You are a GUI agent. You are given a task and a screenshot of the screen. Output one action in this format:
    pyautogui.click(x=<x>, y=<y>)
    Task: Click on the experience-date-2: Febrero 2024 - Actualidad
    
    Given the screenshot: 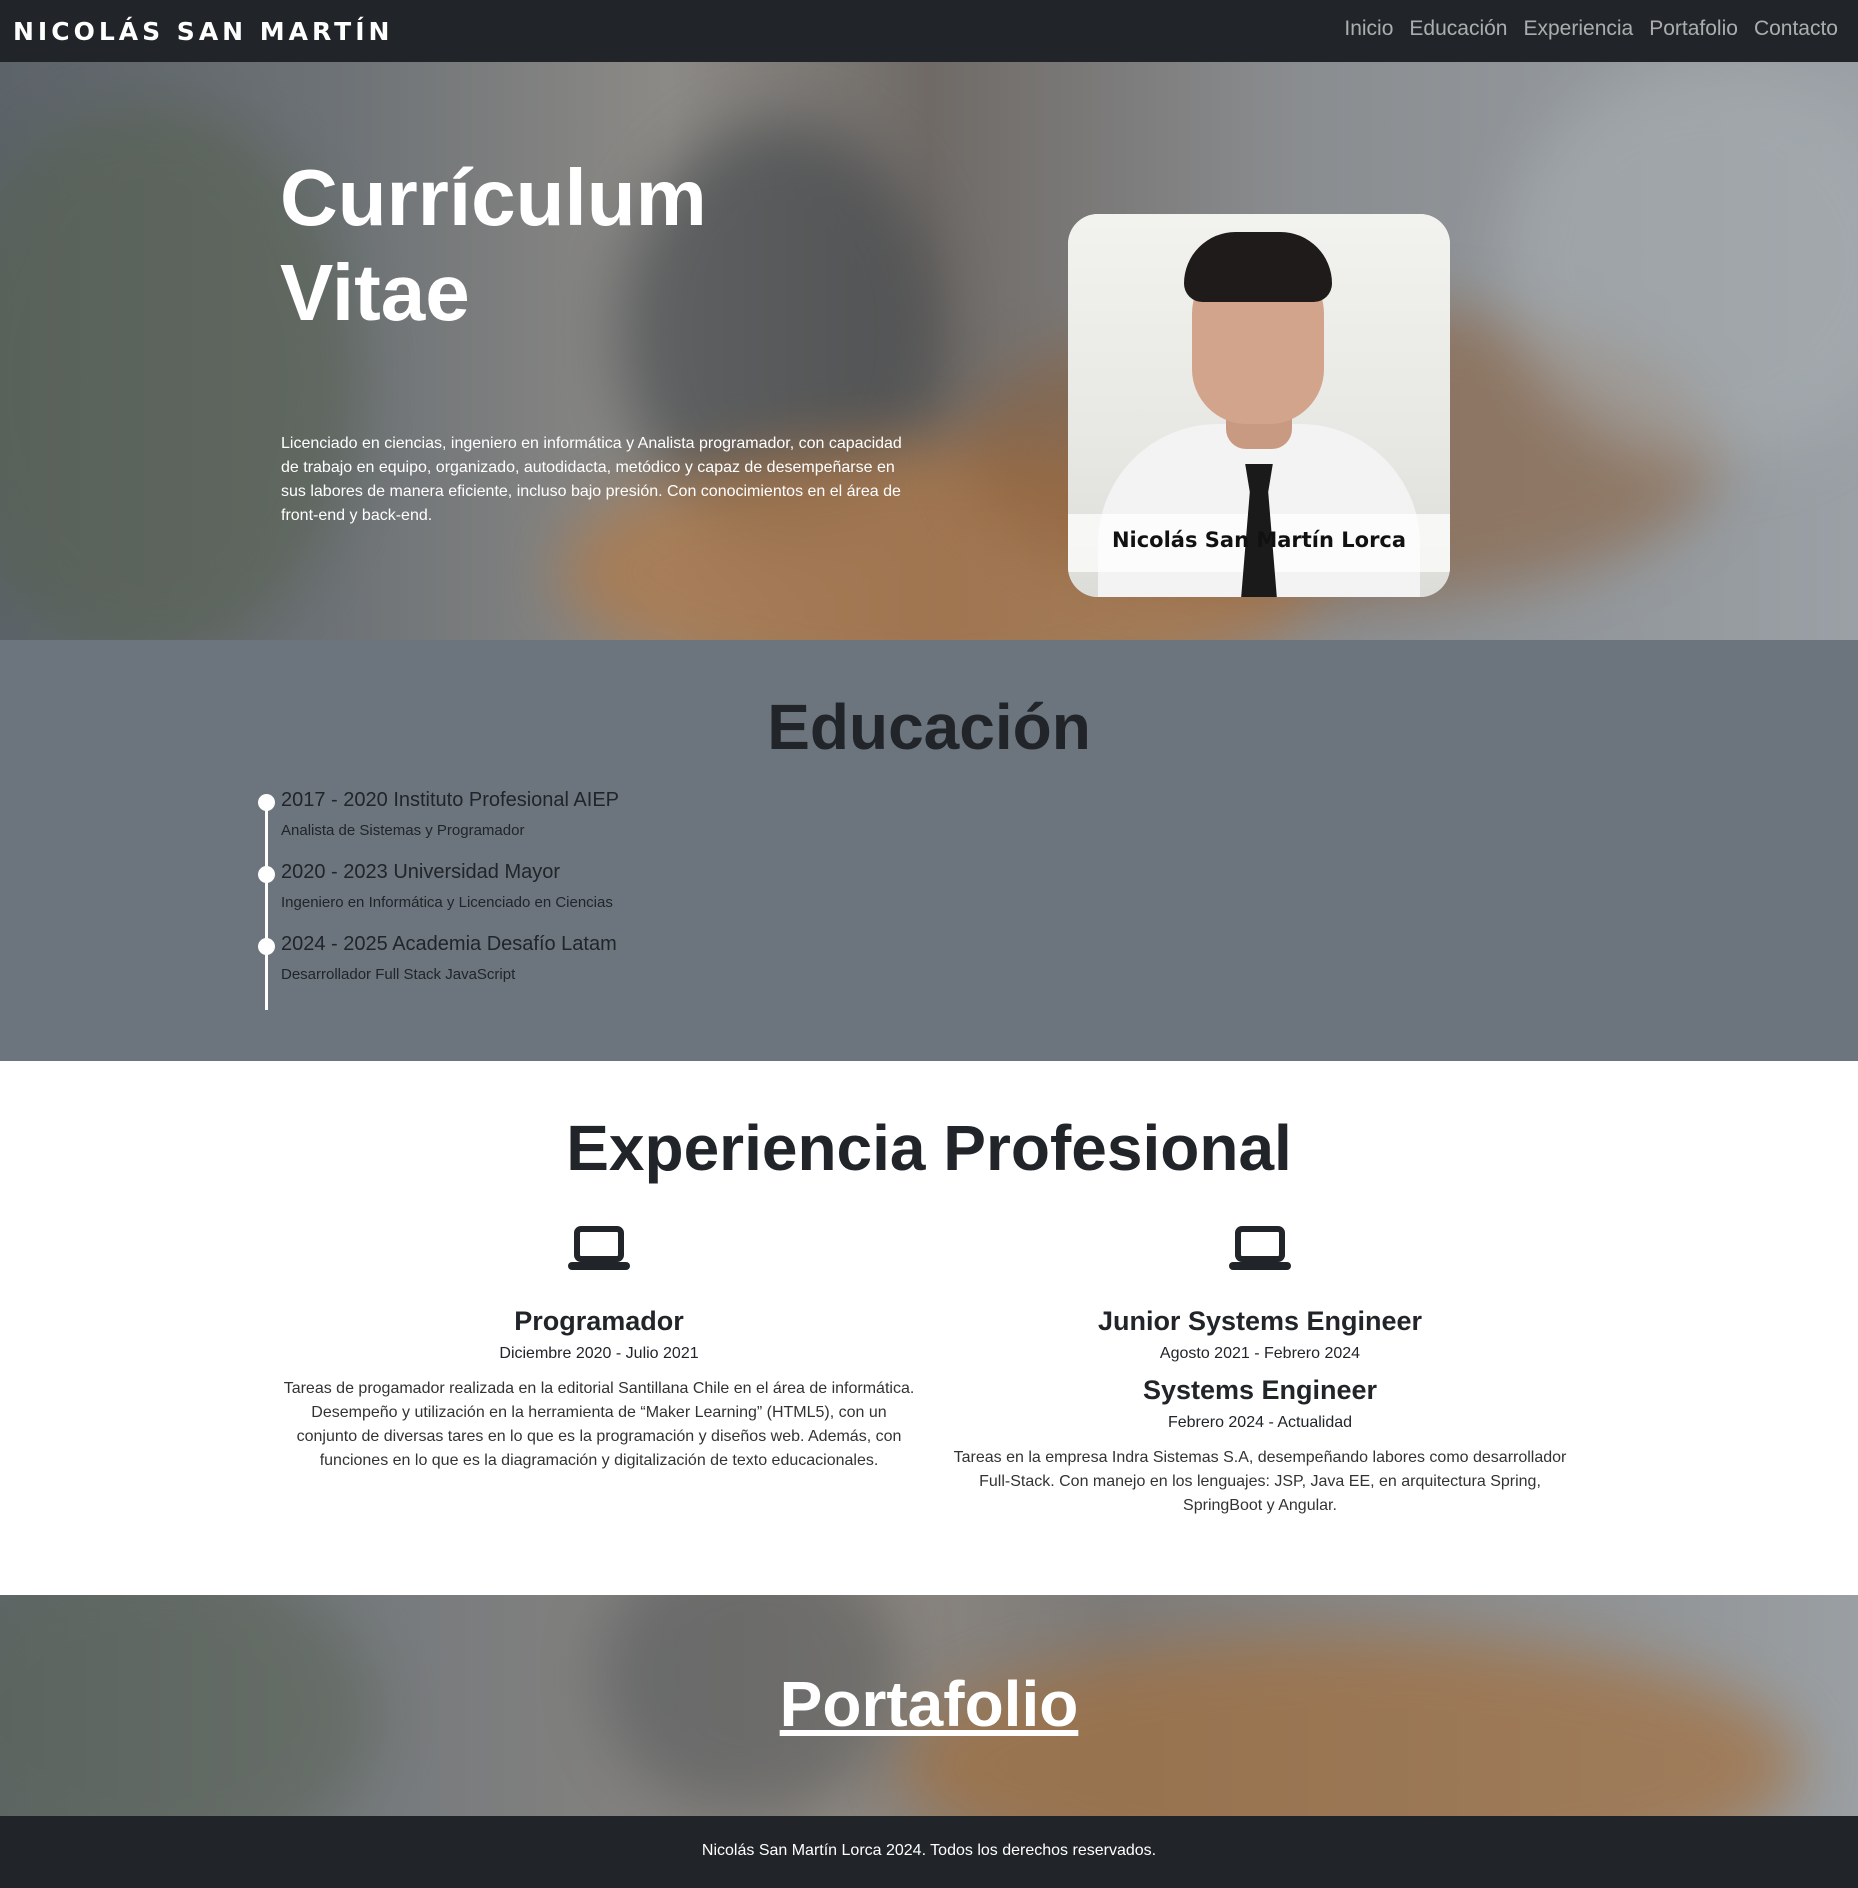 What is the action you would take?
    pyautogui.click(x=1260, y=1422)
    